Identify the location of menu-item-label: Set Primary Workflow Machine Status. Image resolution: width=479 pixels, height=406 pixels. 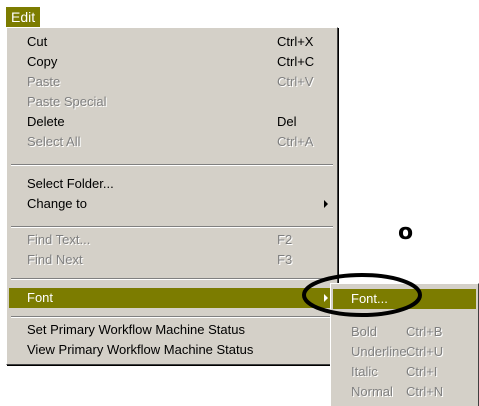
(136, 329).